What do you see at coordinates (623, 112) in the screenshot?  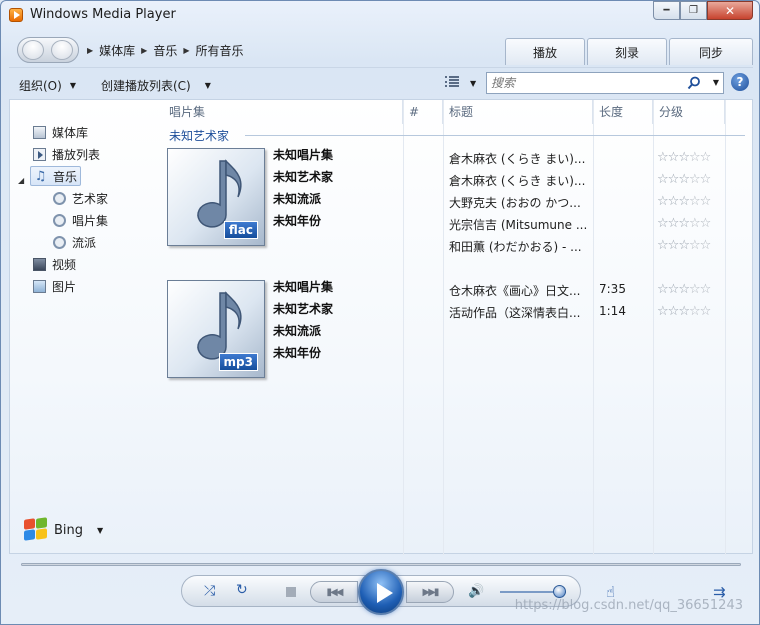 I see `column-header-length: 长度` at bounding box center [623, 112].